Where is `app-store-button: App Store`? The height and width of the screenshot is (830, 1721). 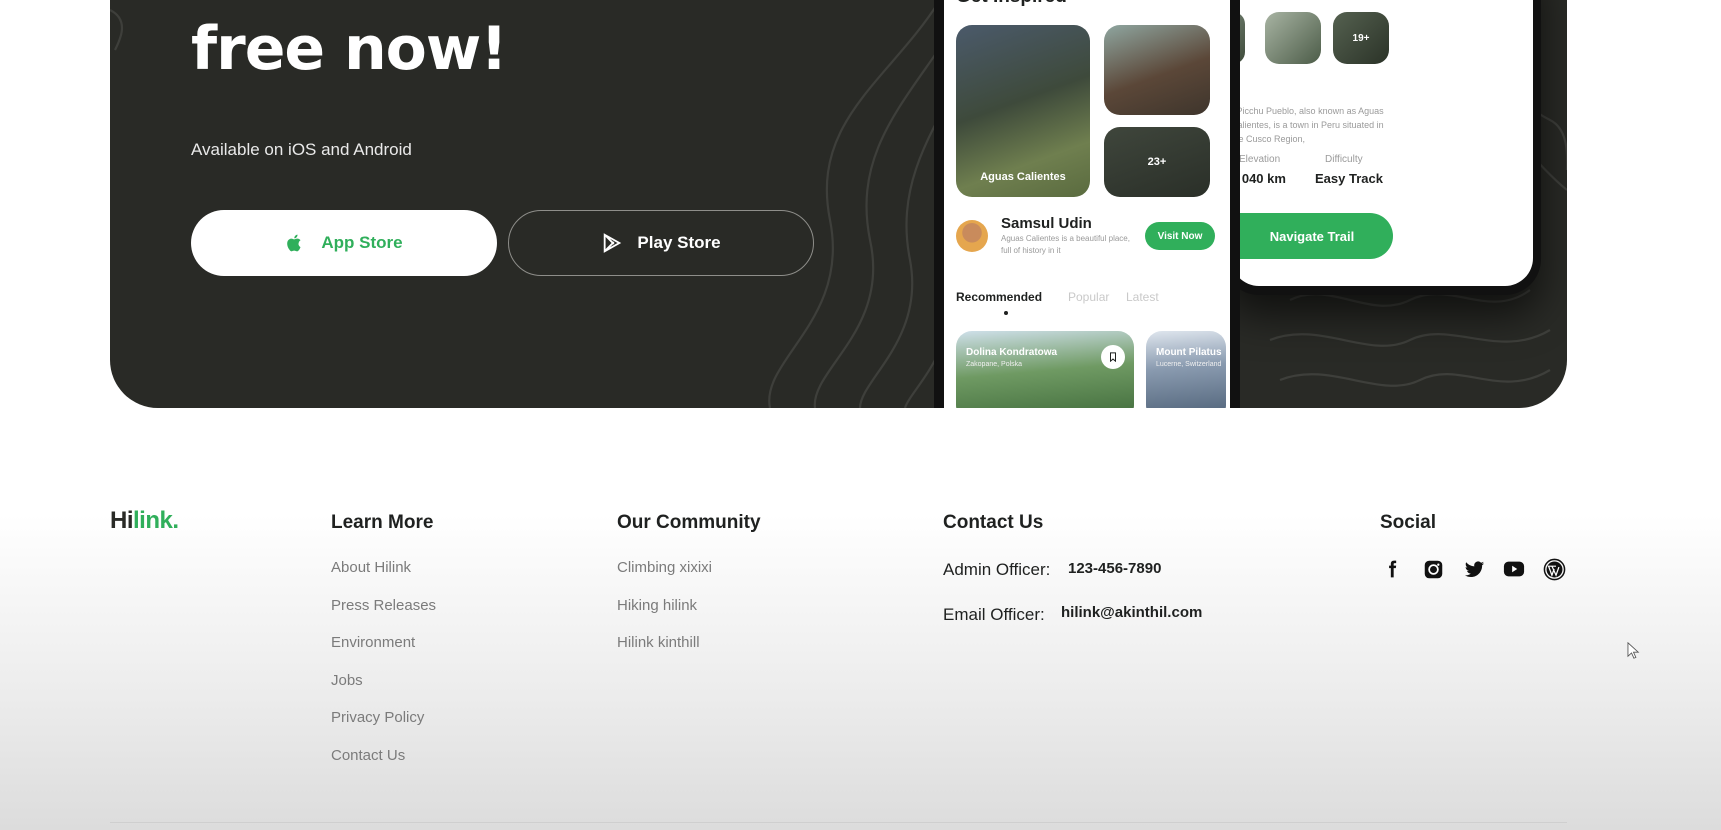 app-store-button: App Store is located at coordinates (344, 243).